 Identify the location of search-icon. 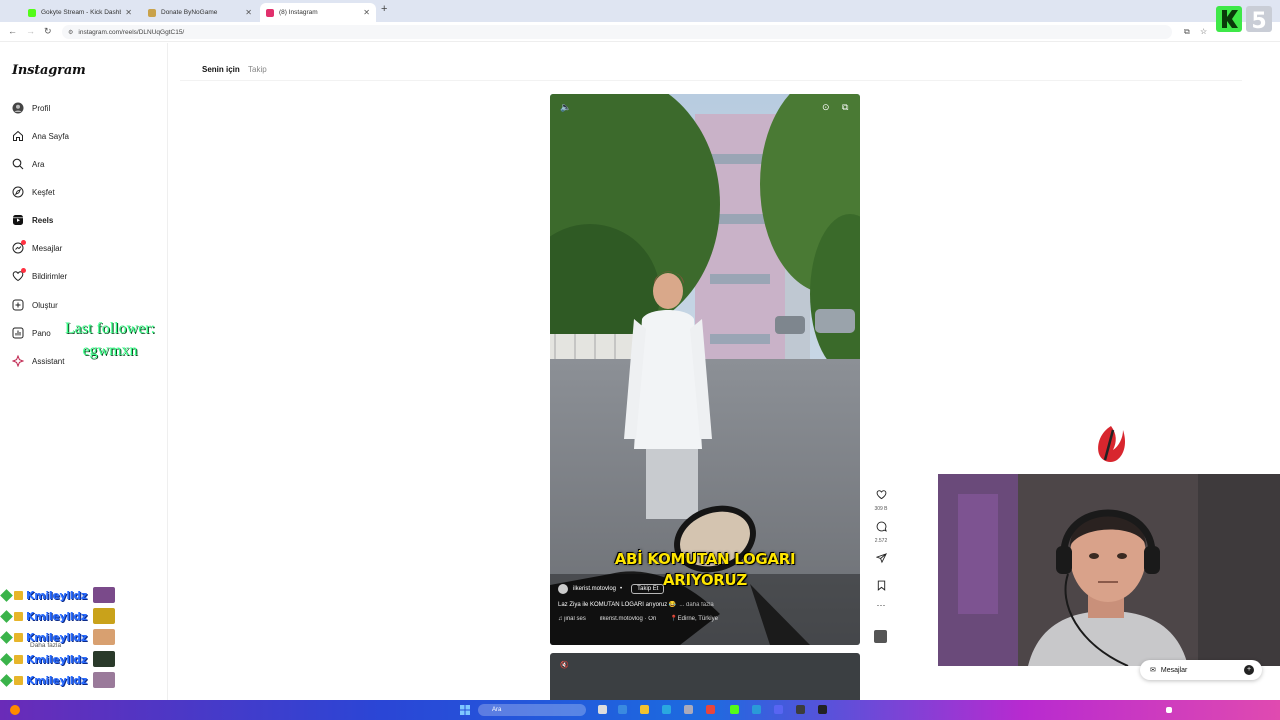
(18, 164).